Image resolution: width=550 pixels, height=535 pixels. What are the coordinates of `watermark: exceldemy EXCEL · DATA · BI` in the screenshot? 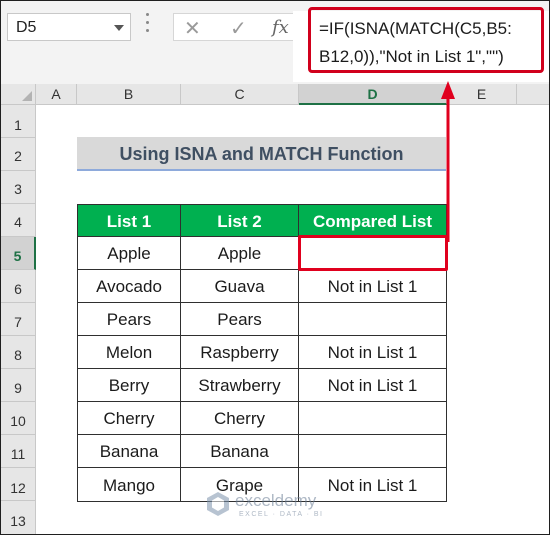 It's located at (275, 506).